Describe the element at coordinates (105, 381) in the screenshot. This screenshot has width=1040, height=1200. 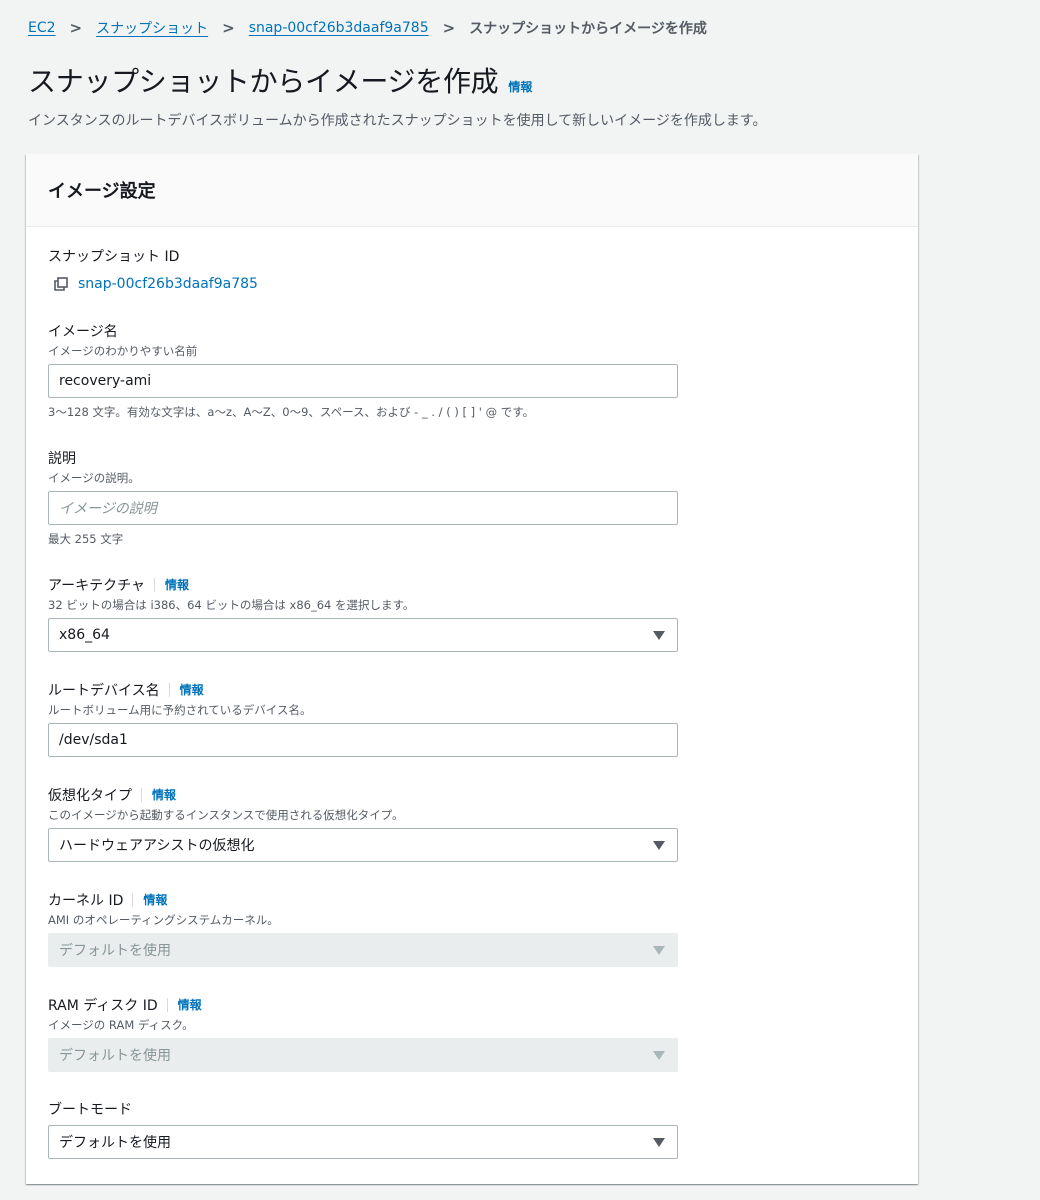
I see `image-name-value: recovery-ami` at that location.